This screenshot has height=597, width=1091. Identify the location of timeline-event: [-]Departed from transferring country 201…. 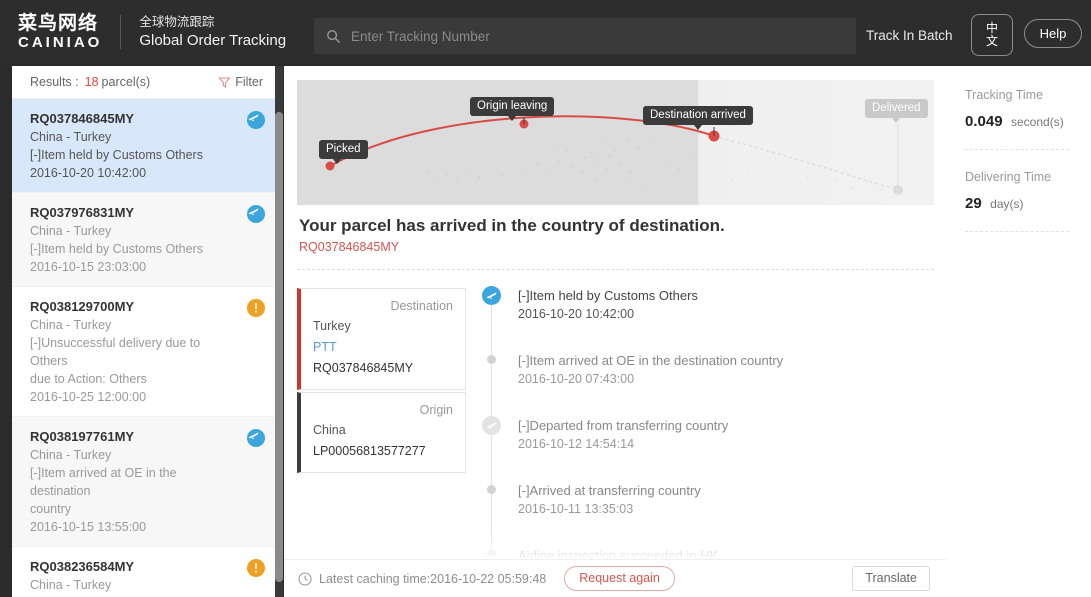
(708, 435).